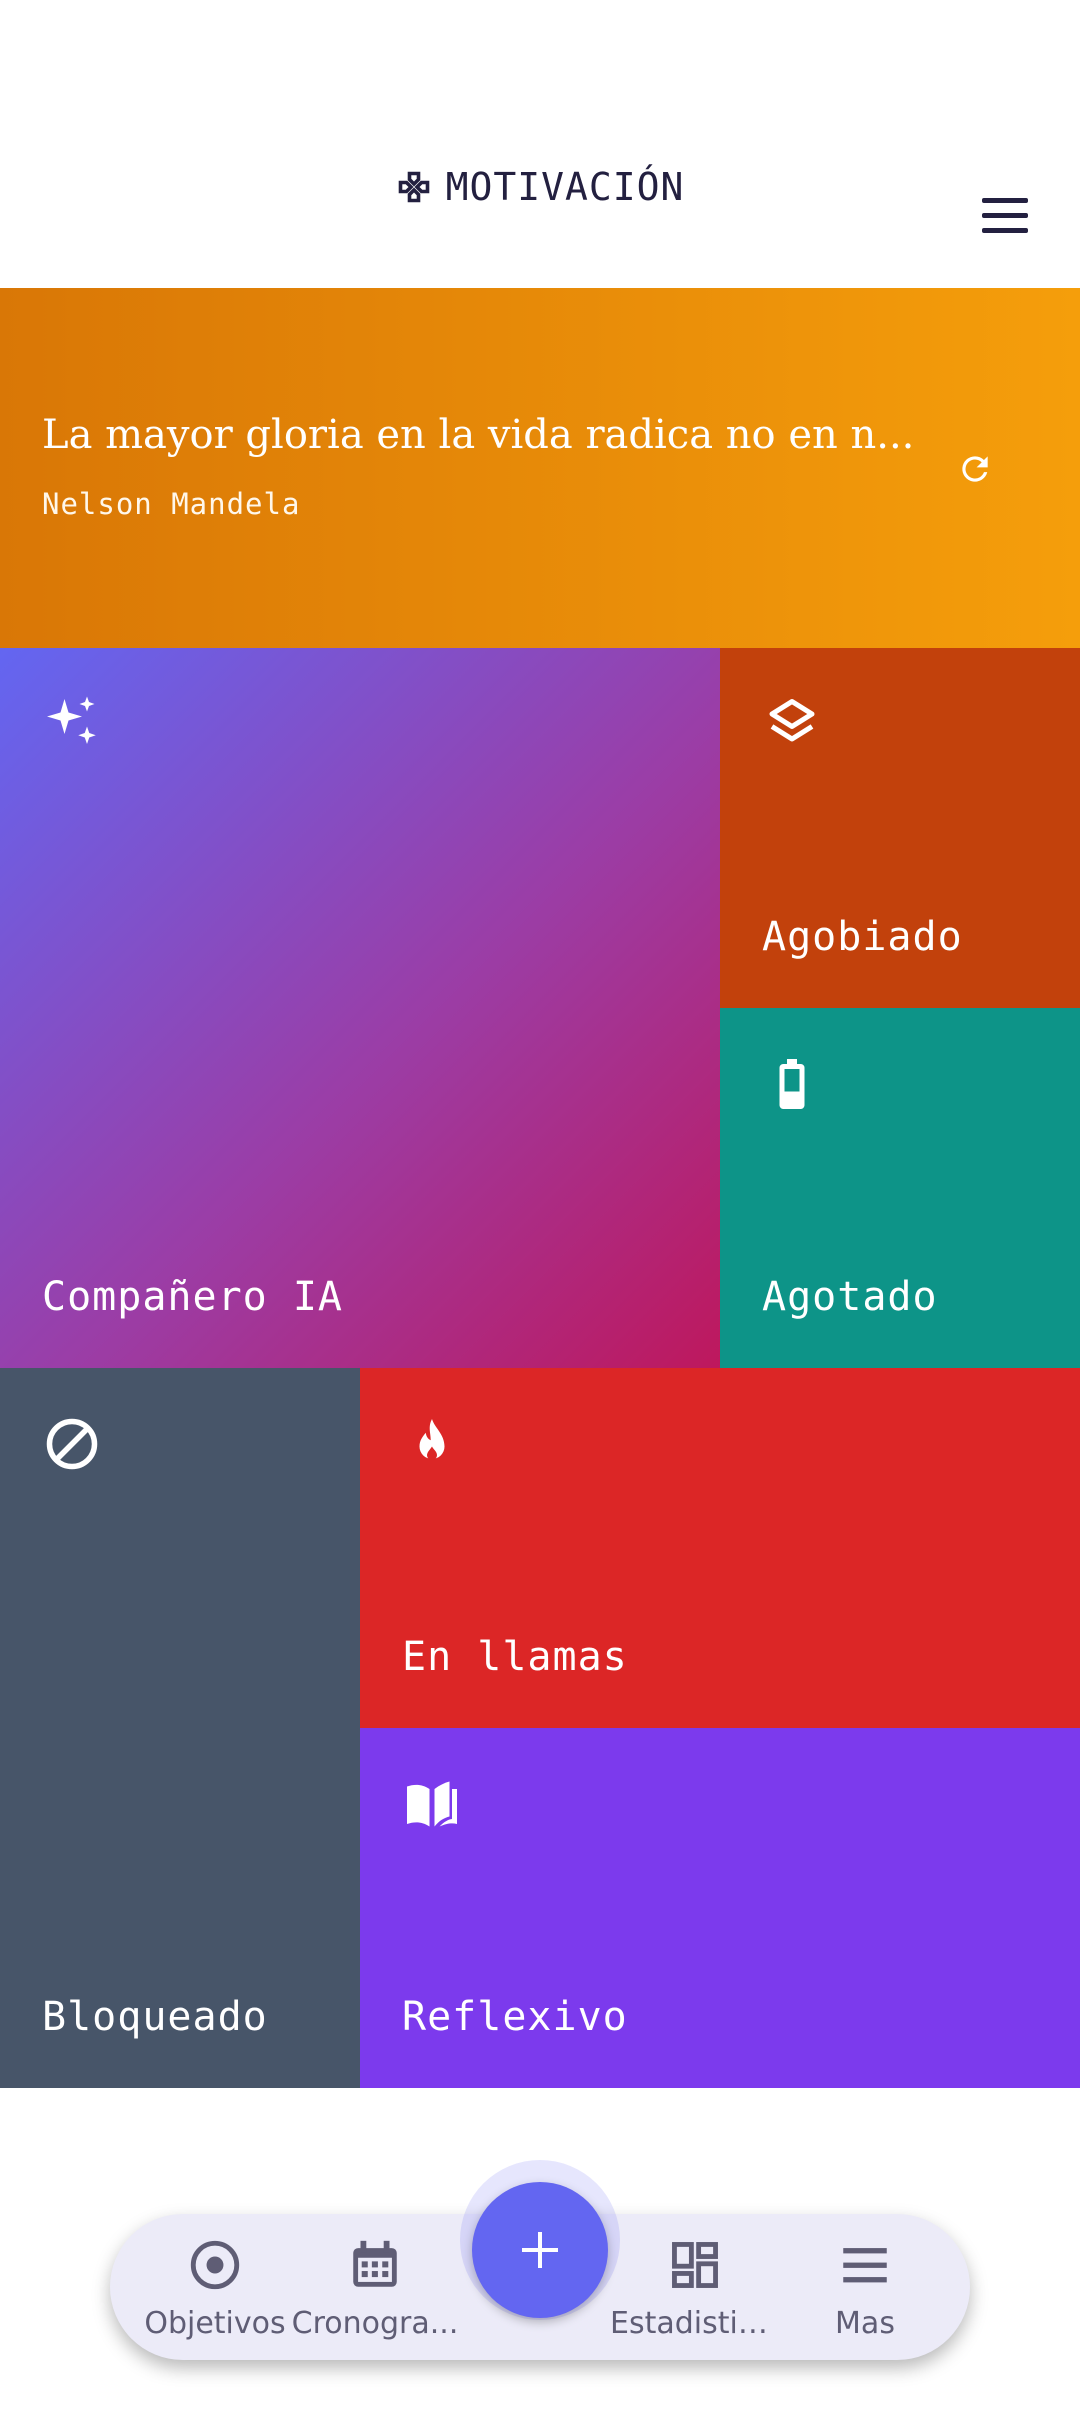  Describe the element at coordinates (215, 2265) in the screenshot. I see `target-icon` at that location.